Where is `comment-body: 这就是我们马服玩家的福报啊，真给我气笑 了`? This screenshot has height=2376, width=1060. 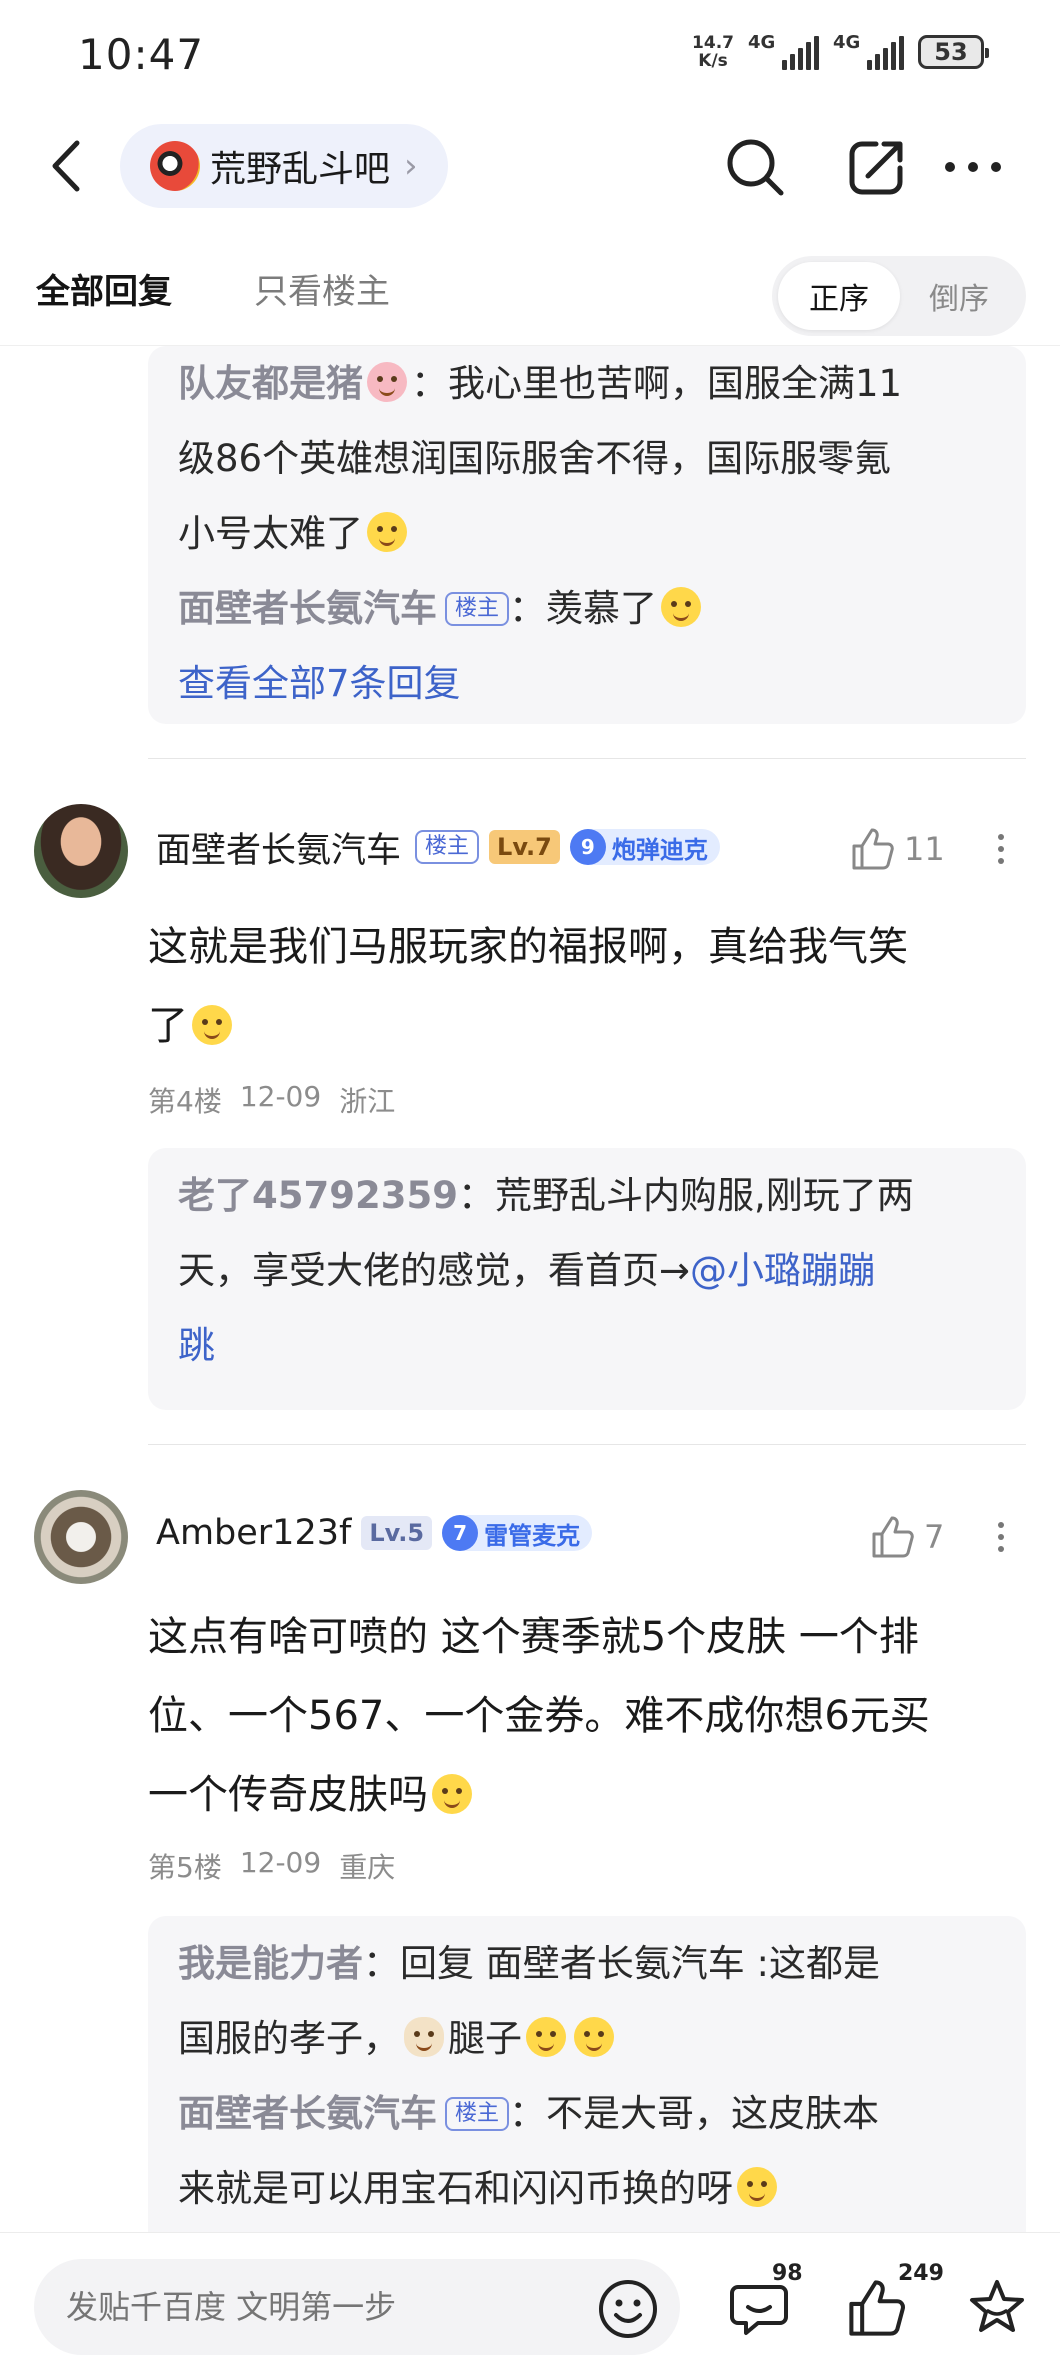
comment-body: 这就是我们马服玩家的福报啊，真给我气笑 了 is located at coordinates (528, 986).